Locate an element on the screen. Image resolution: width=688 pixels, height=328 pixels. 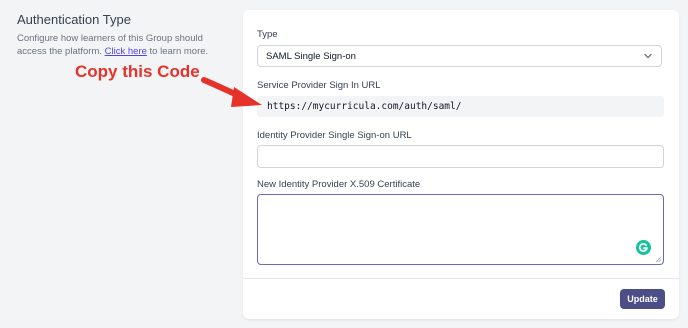
type-select: SAML Single Sign-on is located at coordinates (459, 56).